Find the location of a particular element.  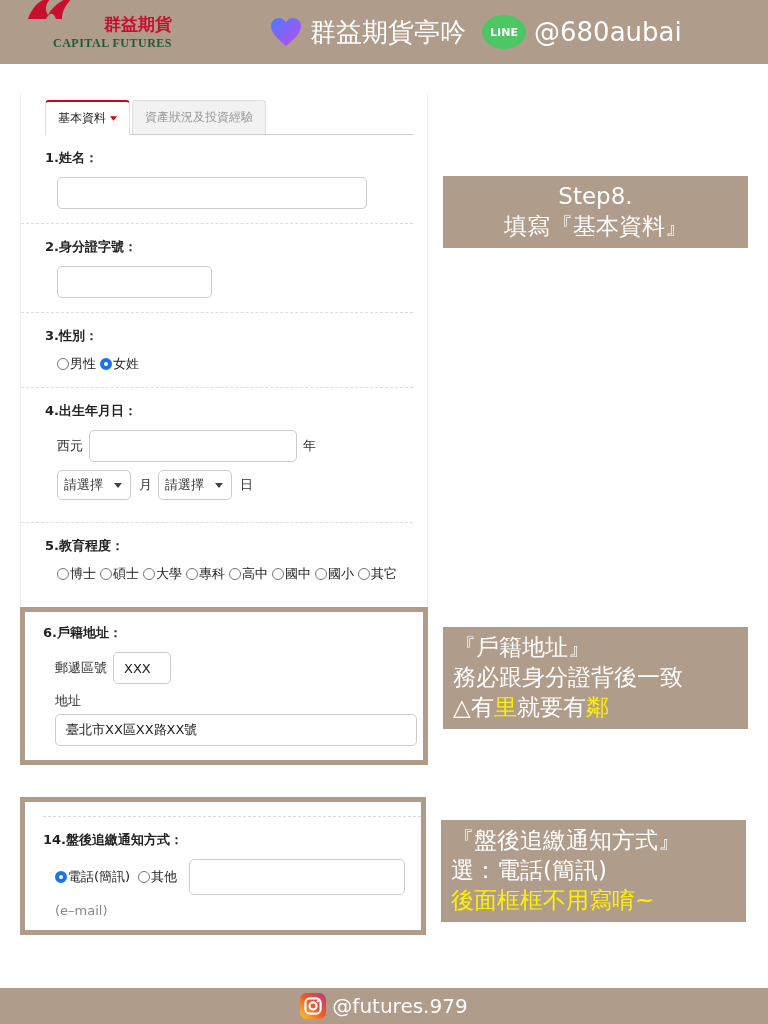

annotation-text: 選：電話(簡訊) is located at coordinates (529, 869).